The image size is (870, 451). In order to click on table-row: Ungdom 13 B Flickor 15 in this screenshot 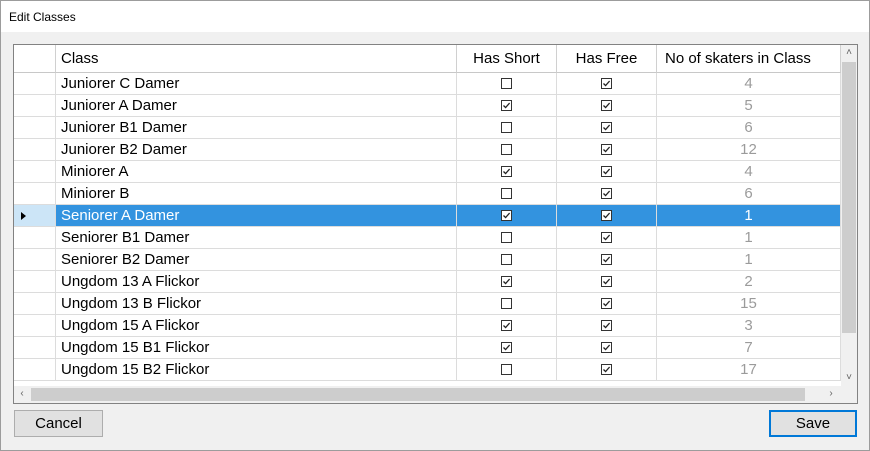, I will do `click(427, 304)`.